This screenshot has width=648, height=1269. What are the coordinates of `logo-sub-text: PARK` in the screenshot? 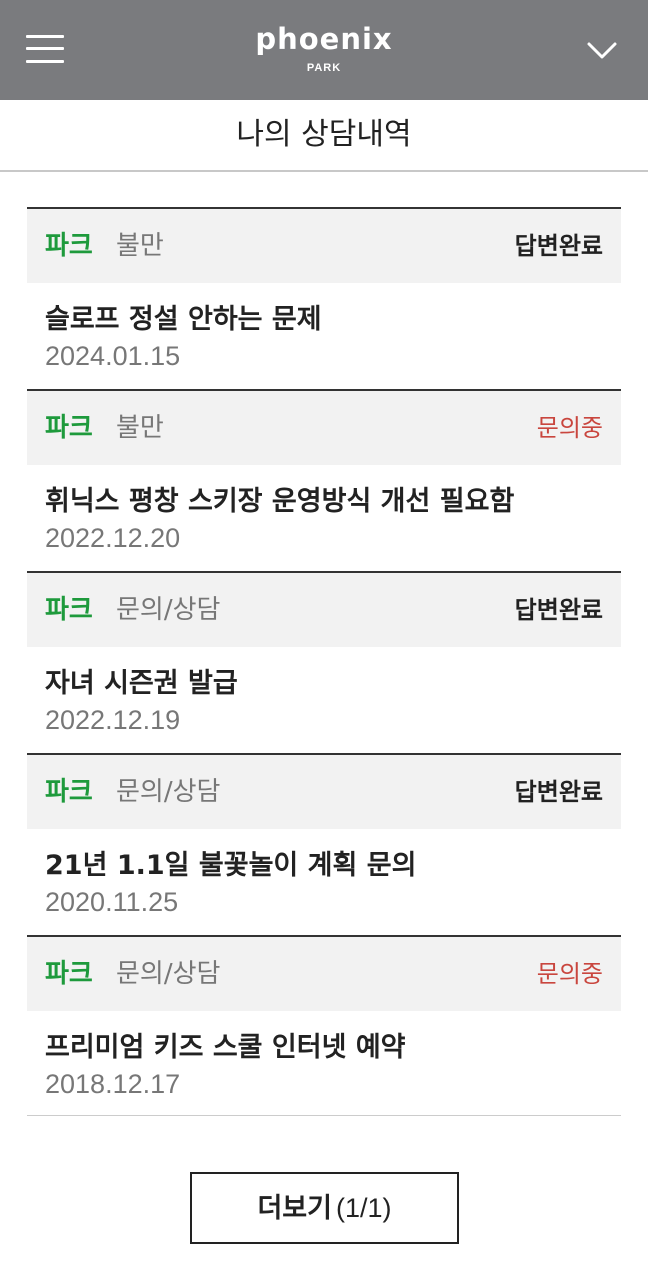 It's located at (324, 68).